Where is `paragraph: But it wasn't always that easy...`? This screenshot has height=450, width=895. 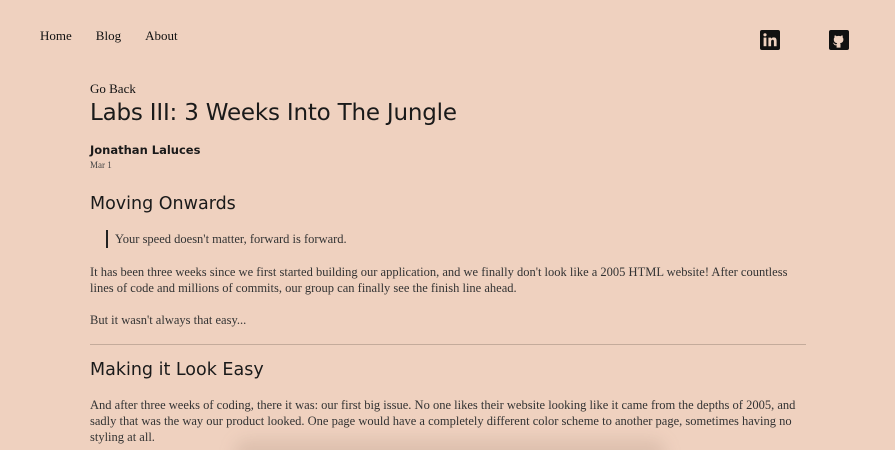 paragraph: But it wasn't always that easy... is located at coordinates (168, 320).